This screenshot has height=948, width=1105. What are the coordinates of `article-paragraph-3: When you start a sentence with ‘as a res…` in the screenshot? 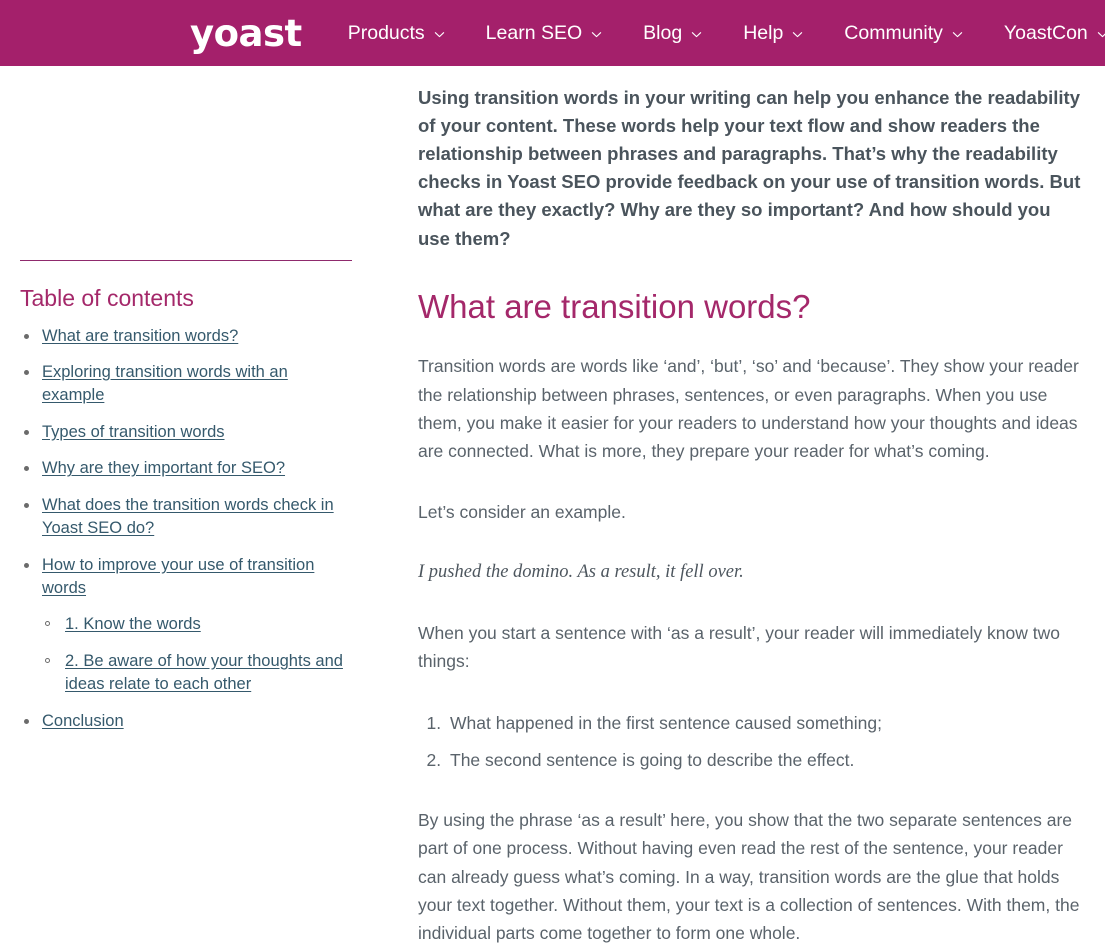 It's located at (739, 646).